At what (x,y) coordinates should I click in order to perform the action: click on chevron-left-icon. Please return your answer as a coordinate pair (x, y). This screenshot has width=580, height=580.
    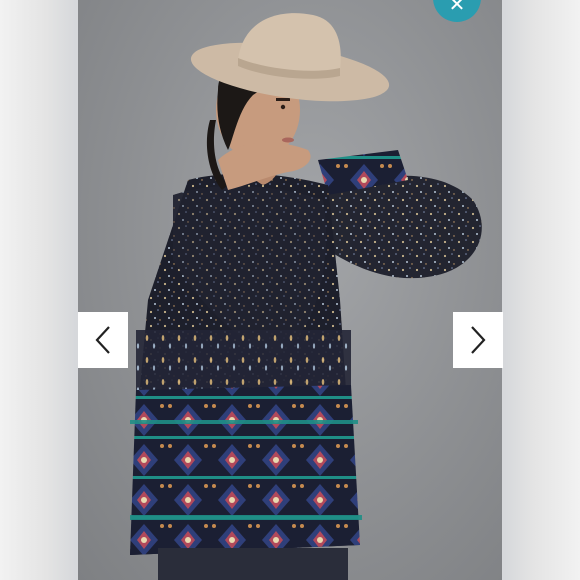
    Looking at the image, I should click on (102, 340).